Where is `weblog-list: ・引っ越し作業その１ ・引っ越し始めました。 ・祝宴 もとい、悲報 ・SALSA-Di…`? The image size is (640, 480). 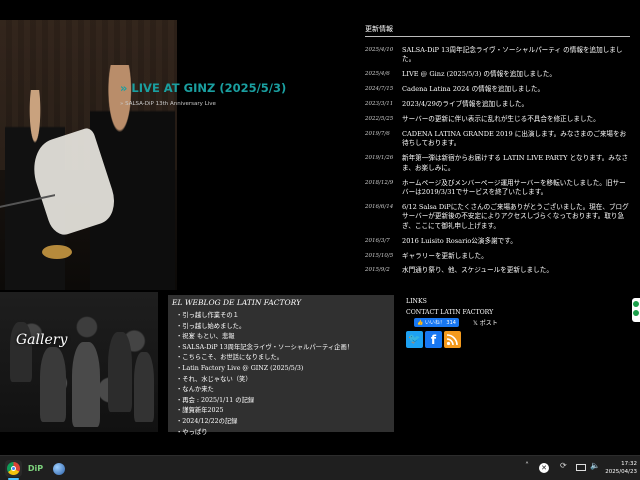 weblog-list: ・引っ越し作業その１ ・引っ越し始めました。 ・祝宴 もとい、悲報 ・SALSA-Di… is located at coordinates (281, 374).